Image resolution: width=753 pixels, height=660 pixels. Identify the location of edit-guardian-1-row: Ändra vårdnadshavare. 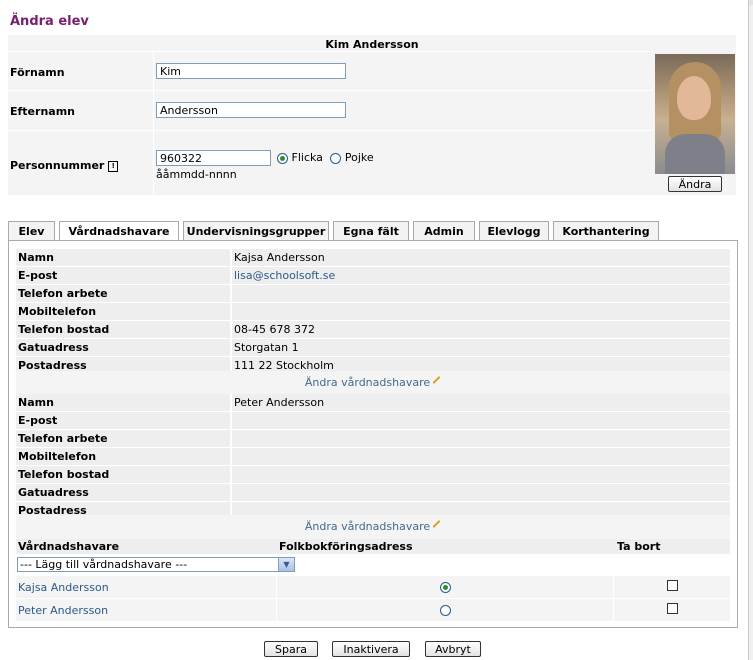
(373, 383).